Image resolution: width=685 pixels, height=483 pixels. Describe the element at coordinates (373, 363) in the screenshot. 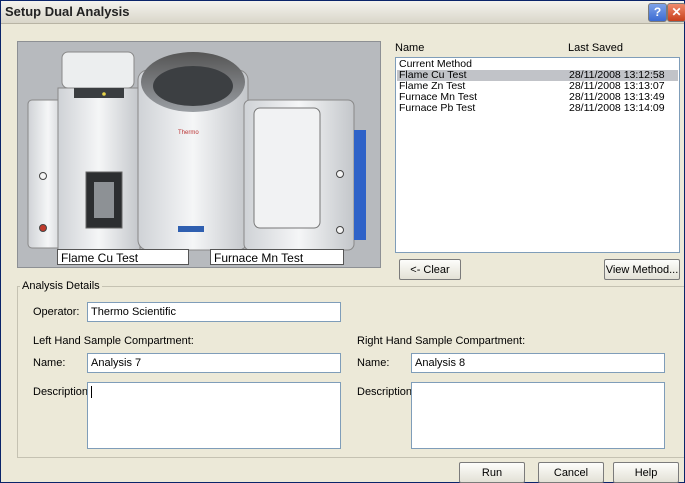

I see `right-name-label: Name:` at that location.